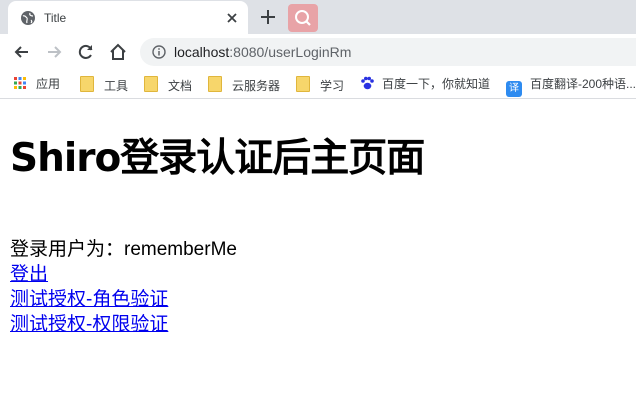 This screenshot has width=636, height=408. What do you see at coordinates (202, 52) in the screenshot?
I see `url-host: localhost` at bounding box center [202, 52].